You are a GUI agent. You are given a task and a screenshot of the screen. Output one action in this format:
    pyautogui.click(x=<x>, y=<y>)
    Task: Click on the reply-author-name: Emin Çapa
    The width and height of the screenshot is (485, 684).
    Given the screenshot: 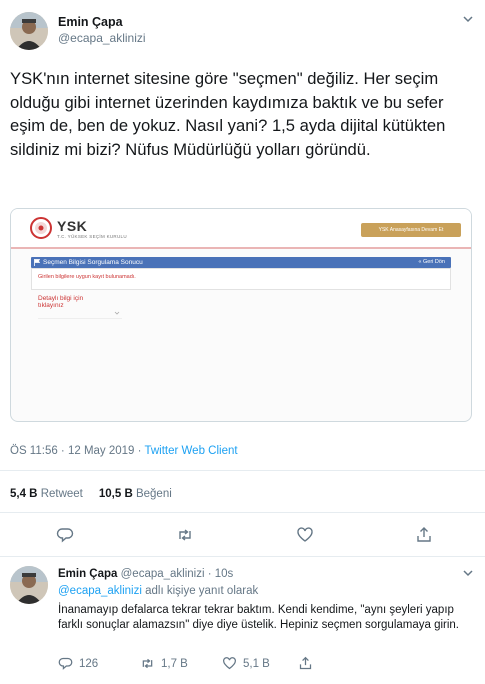 What is the action you would take?
    pyautogui.click(x=87, y=574)
    